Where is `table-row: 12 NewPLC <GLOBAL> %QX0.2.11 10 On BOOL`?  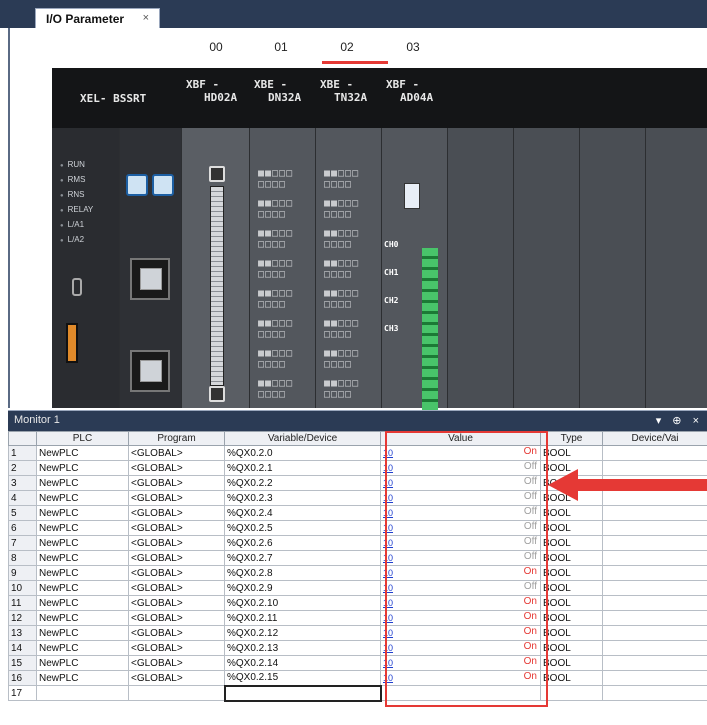
table-row: 12 NewPLC <GLOBAL> %QX0.2.11 10 On BOOL is located at coordinates (357, 618).